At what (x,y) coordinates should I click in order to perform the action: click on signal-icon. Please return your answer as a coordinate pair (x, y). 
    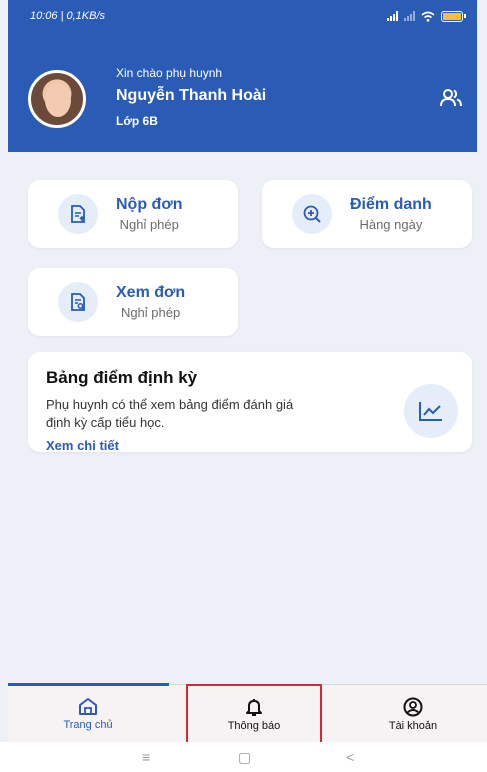
    Looking at the image, I should click on (392, 16).